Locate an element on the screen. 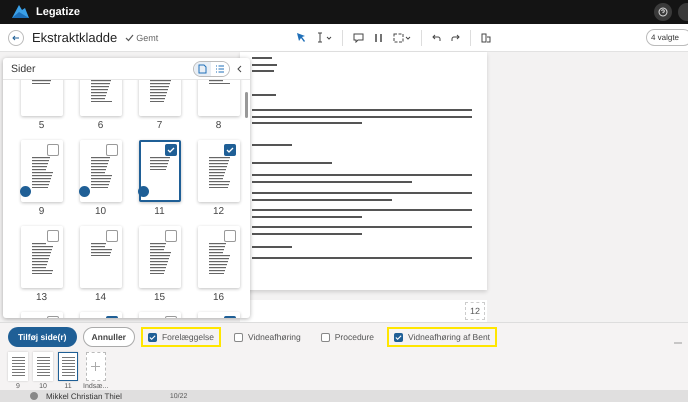  document-title: Ekstraktkladde is located at coordinates (75, 37).